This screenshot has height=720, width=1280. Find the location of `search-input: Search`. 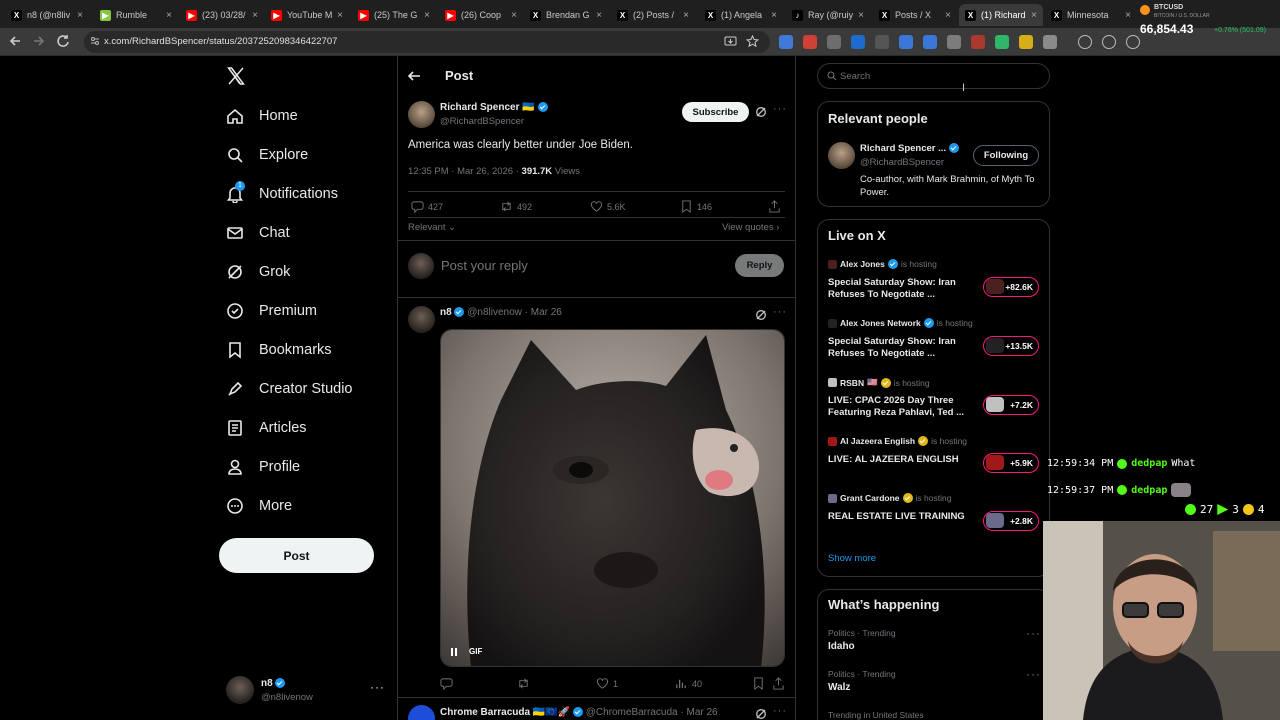

search-input: Search is located at coordinates (855, 76).